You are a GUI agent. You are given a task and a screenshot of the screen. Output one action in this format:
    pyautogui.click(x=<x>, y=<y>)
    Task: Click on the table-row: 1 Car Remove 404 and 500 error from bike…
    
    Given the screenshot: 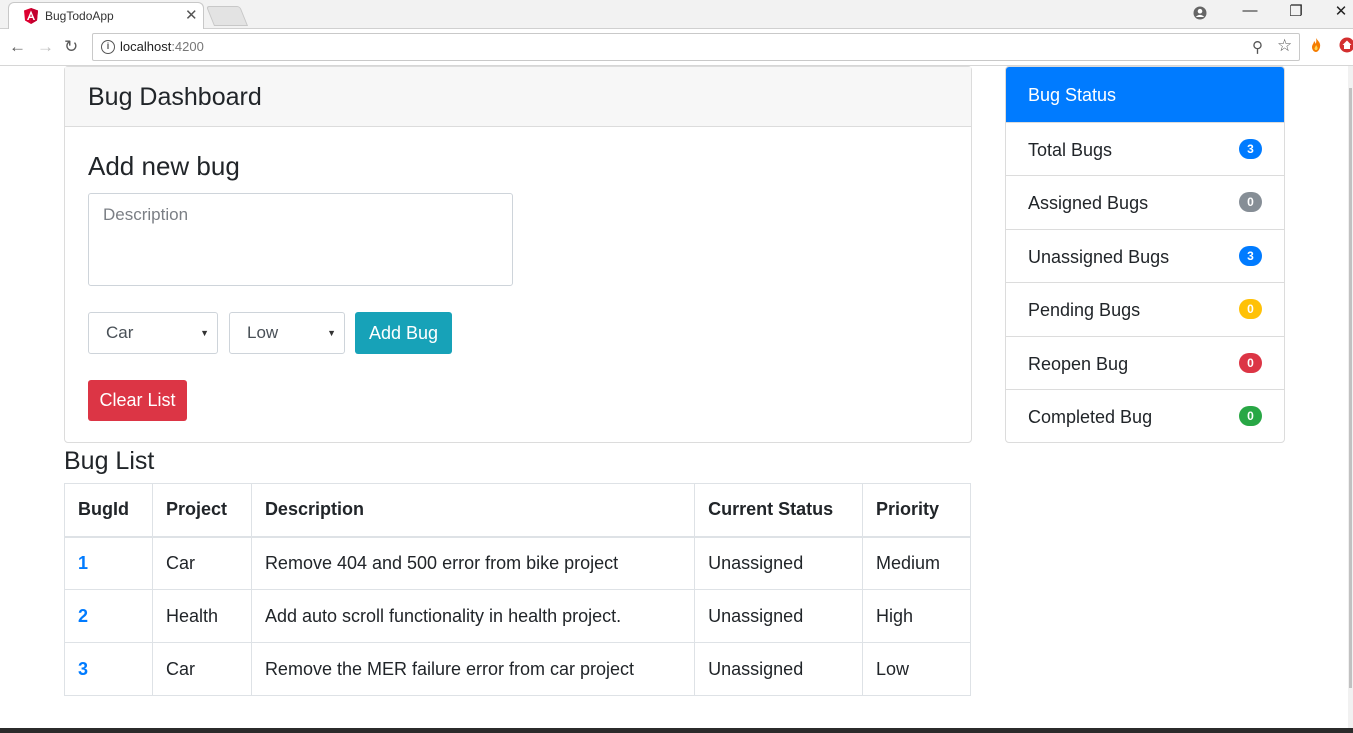 What is the action you would take?
    pyautogui.click(x=517, y=563)
    